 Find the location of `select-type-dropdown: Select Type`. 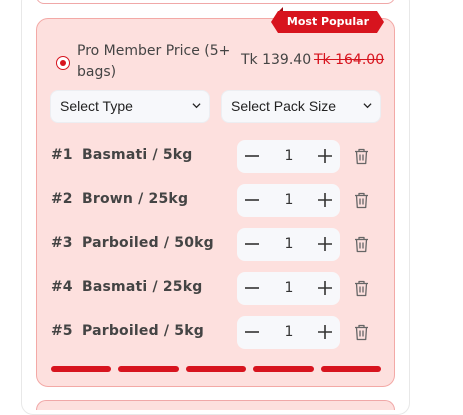

select-type-dropdown: Select Type is located at coordinates (130, 106).